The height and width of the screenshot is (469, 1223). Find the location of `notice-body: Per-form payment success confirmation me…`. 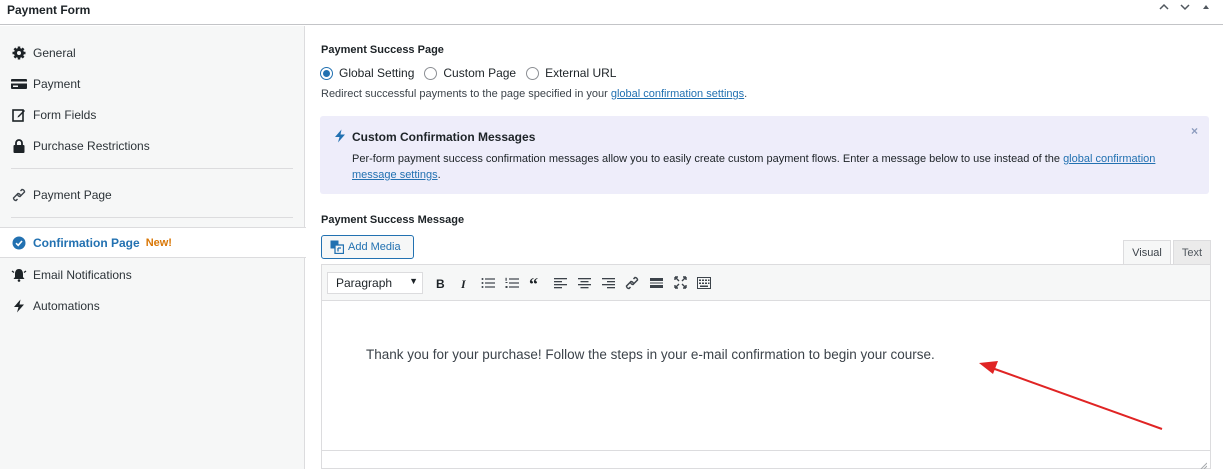

notice-body: Per-form payment success confirmation me… is located at coordinates (762, 167).